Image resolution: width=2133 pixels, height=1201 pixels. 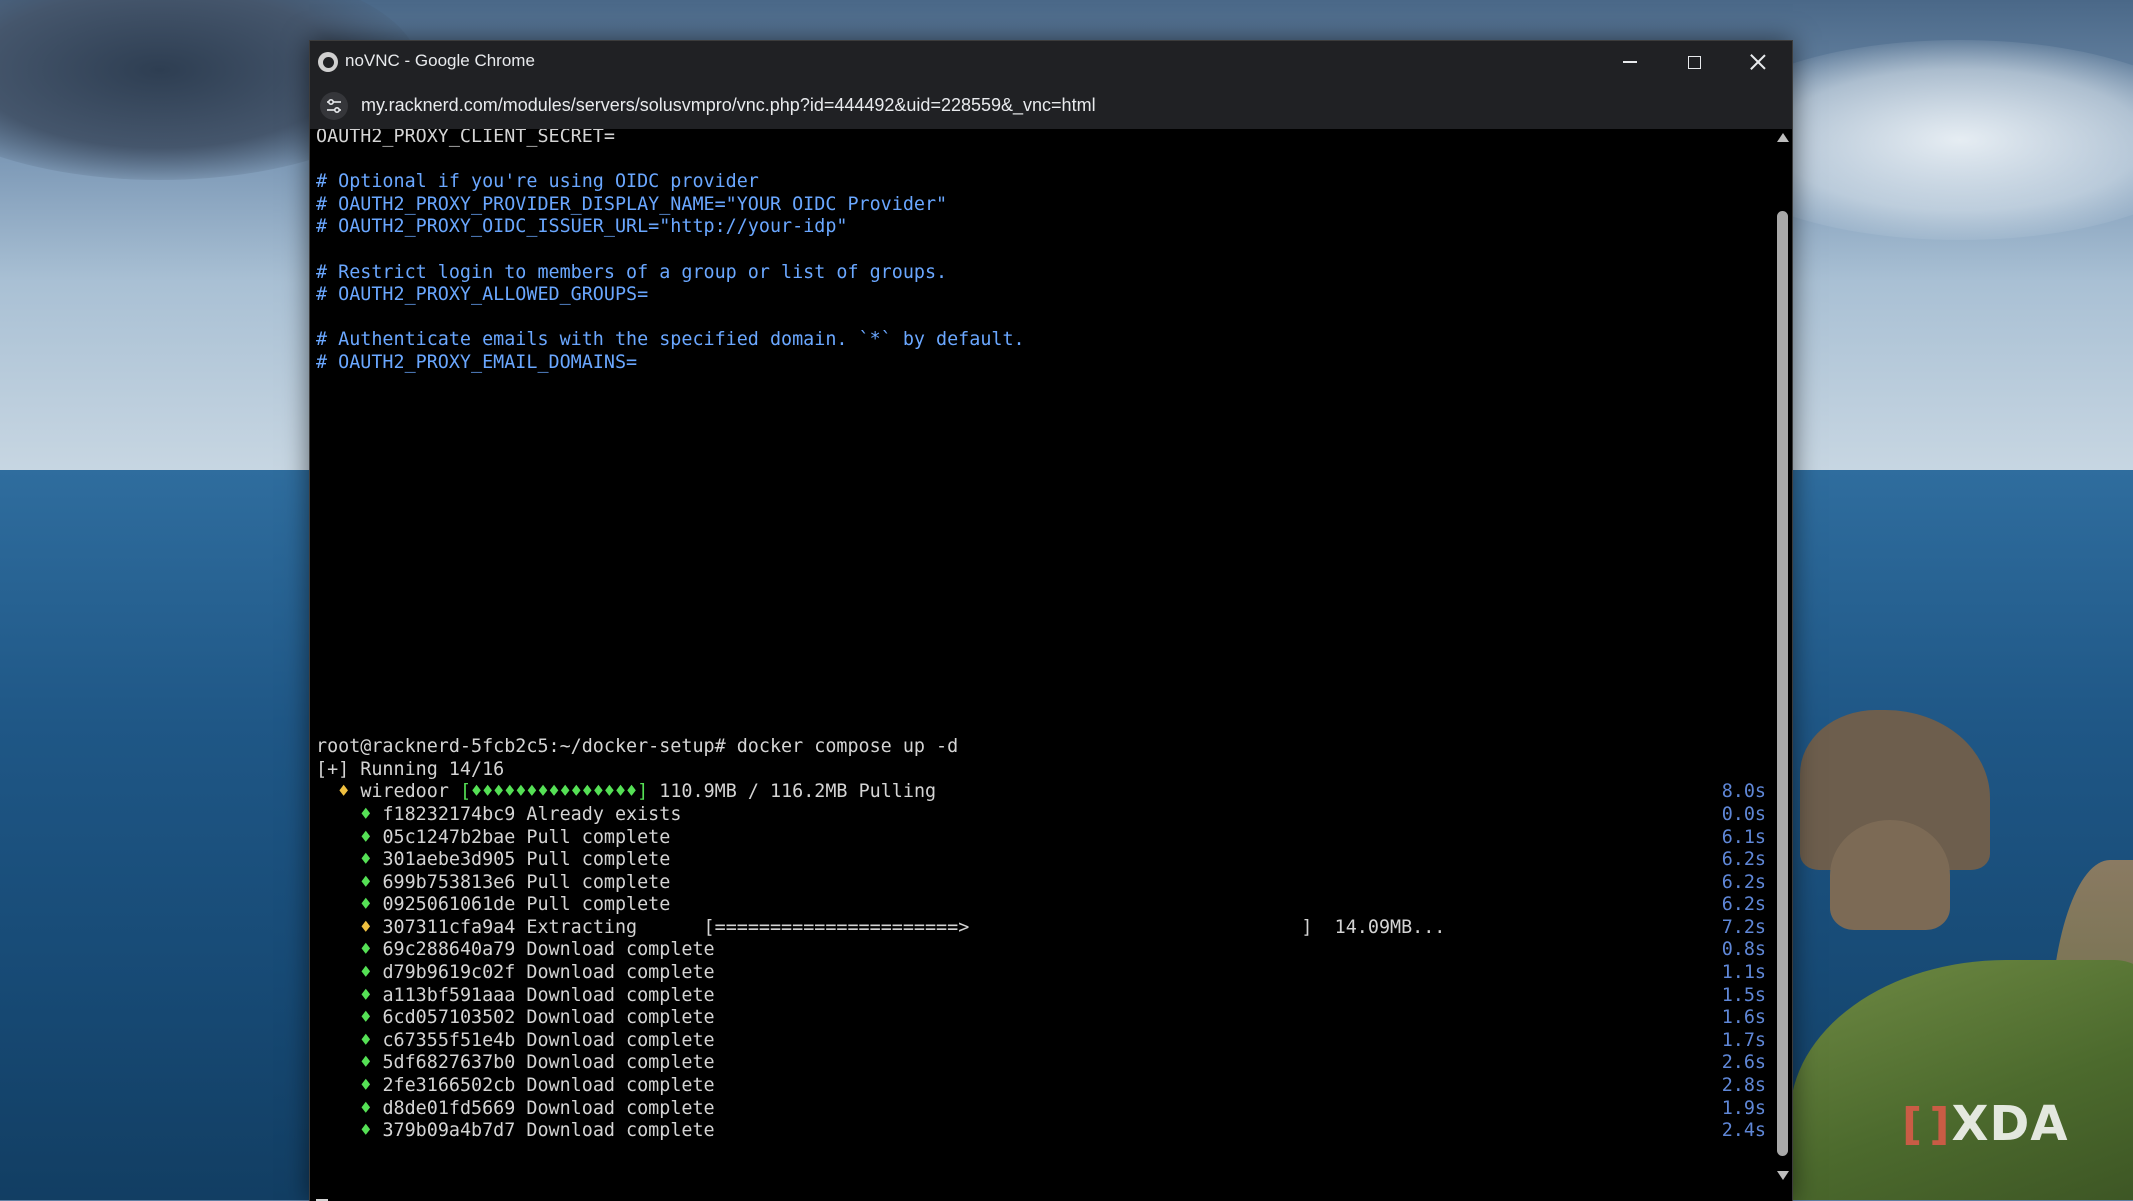 I want to click on layer-status-line: ♦ d79b9619c02f Download complete 1.1s, so click(x=1041, y=973).